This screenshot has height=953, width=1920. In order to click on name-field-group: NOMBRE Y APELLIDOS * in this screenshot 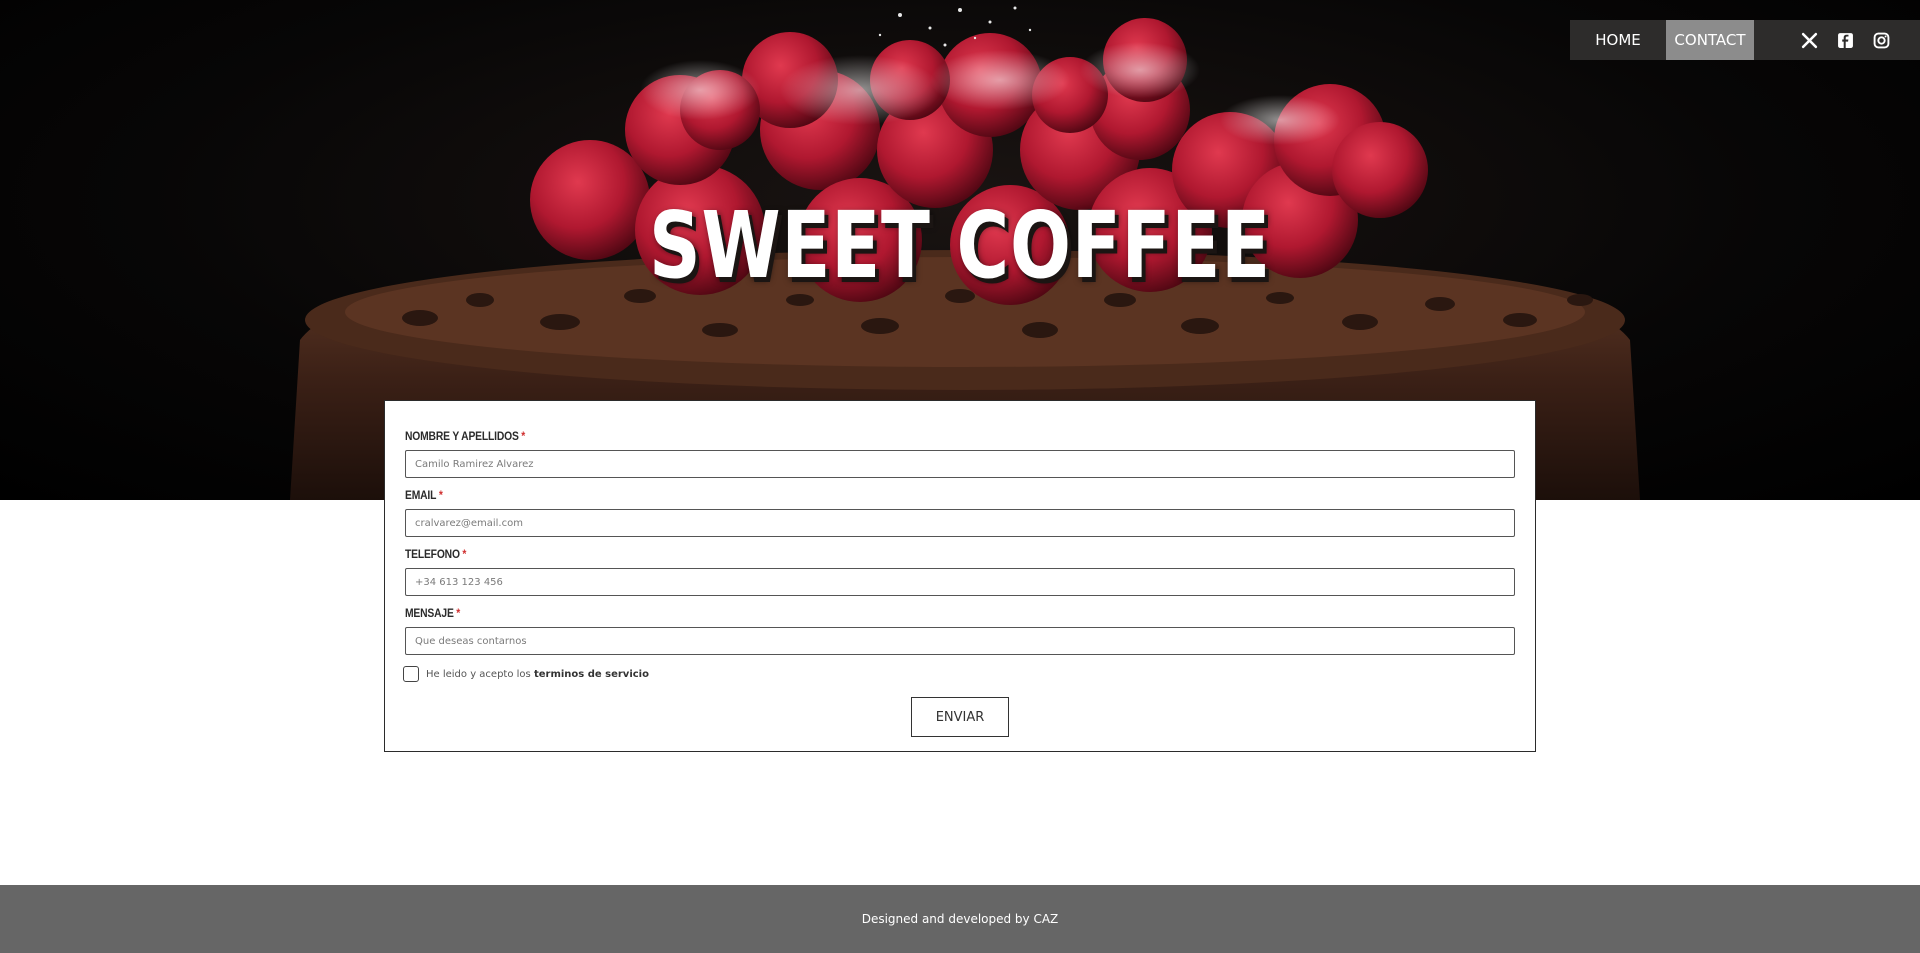, I will do `click(960, 451)`.